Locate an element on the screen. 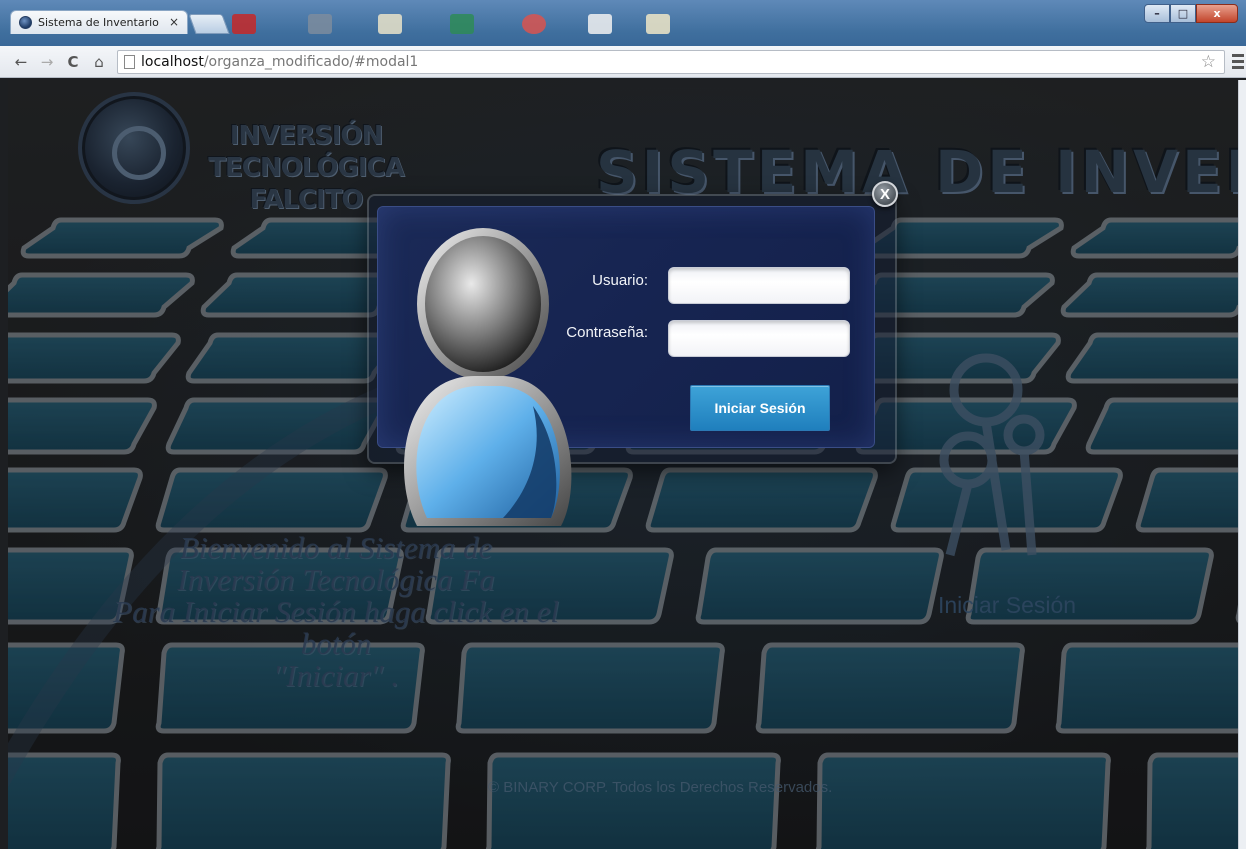  login-link: Iniciar Sesión is located at coordinates (1007, 605).